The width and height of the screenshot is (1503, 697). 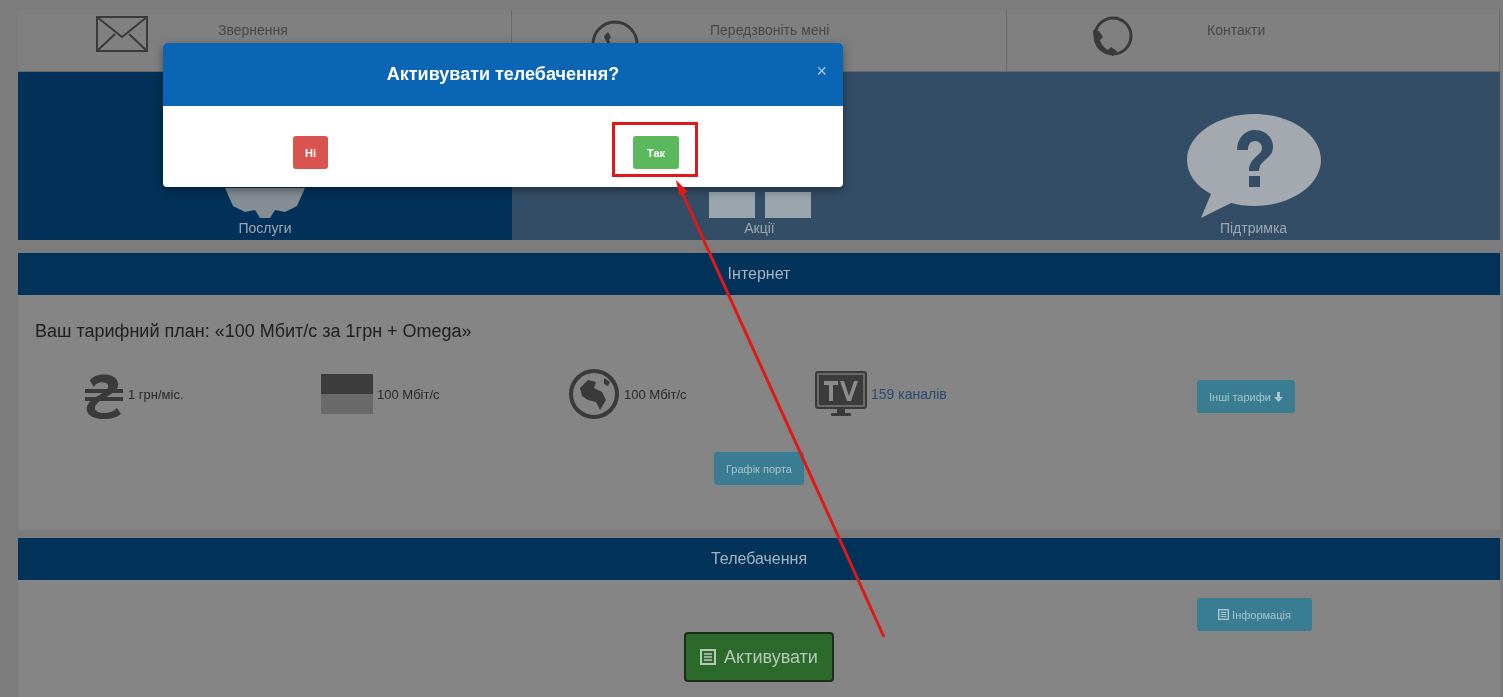 What do you see at coordinates (759, 559) in the screenshot?
I see `section-title: Телебачення` at bounding box center [759, 559].